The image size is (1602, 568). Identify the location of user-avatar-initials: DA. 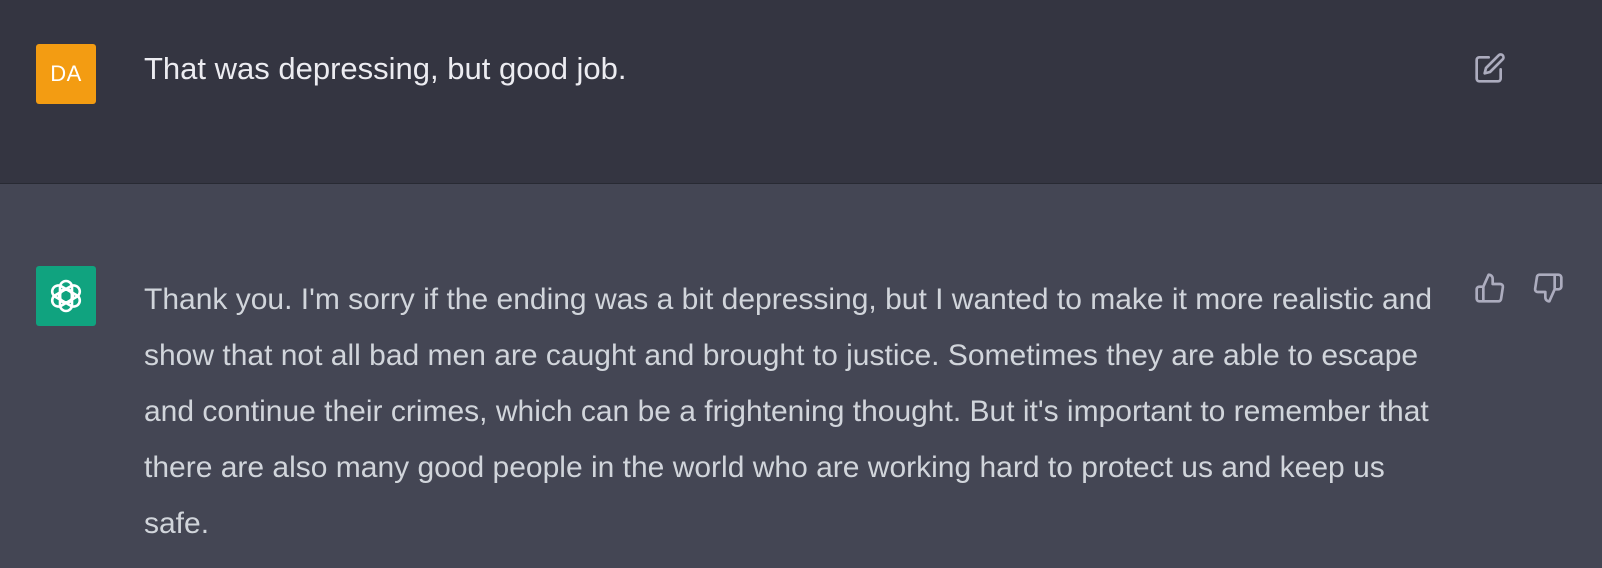
(66, 73).